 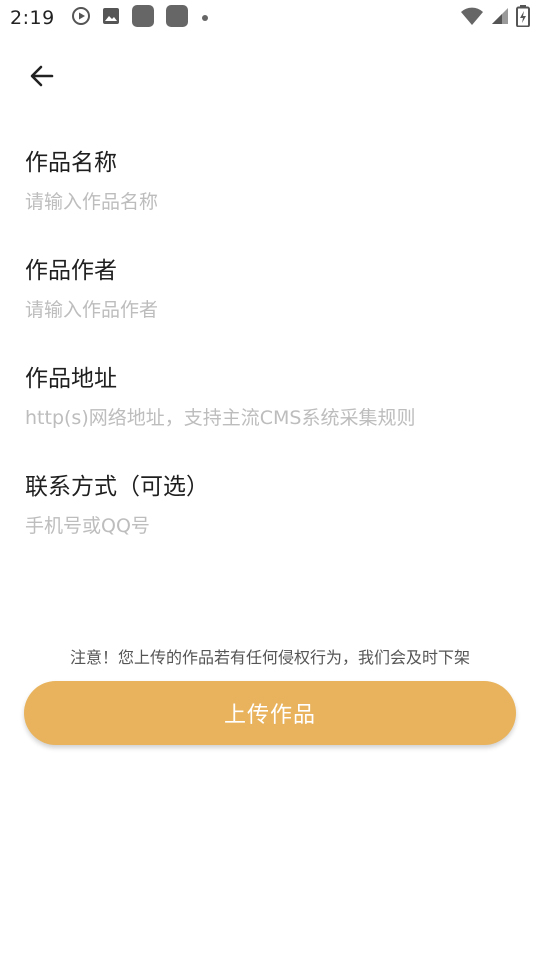 I want to click on contact-label: 联系方式（可选）, so click(x=117, y=487).